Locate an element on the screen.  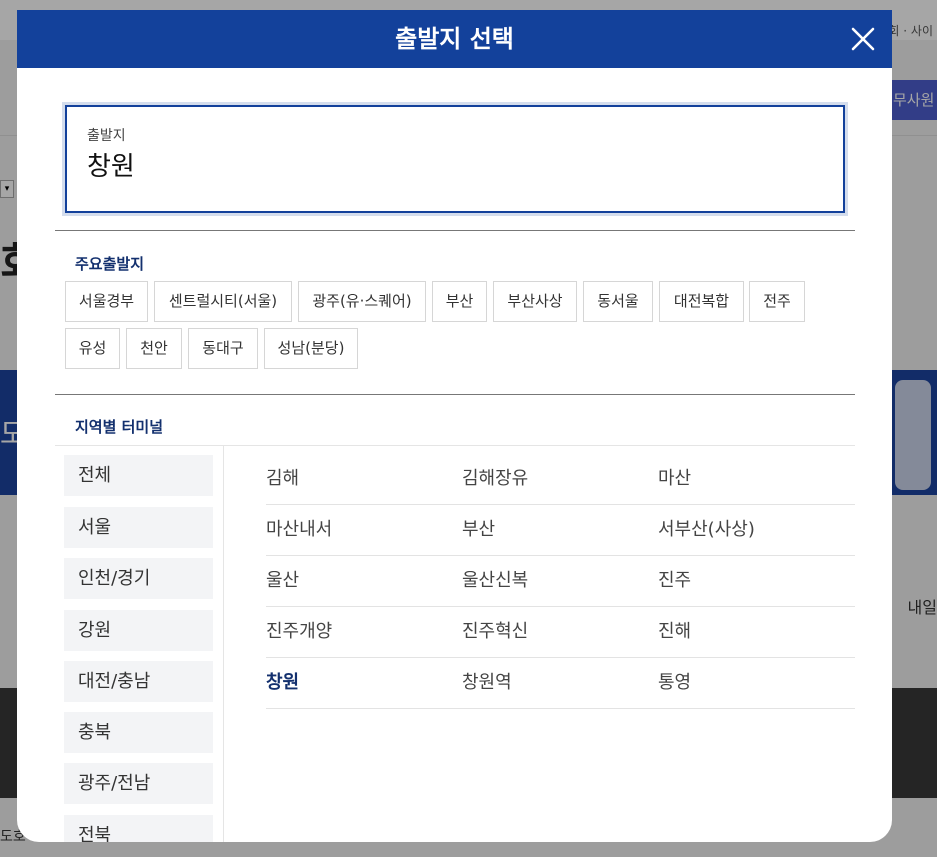
origin-field: 출발지 is located at coordinates (455, 159).